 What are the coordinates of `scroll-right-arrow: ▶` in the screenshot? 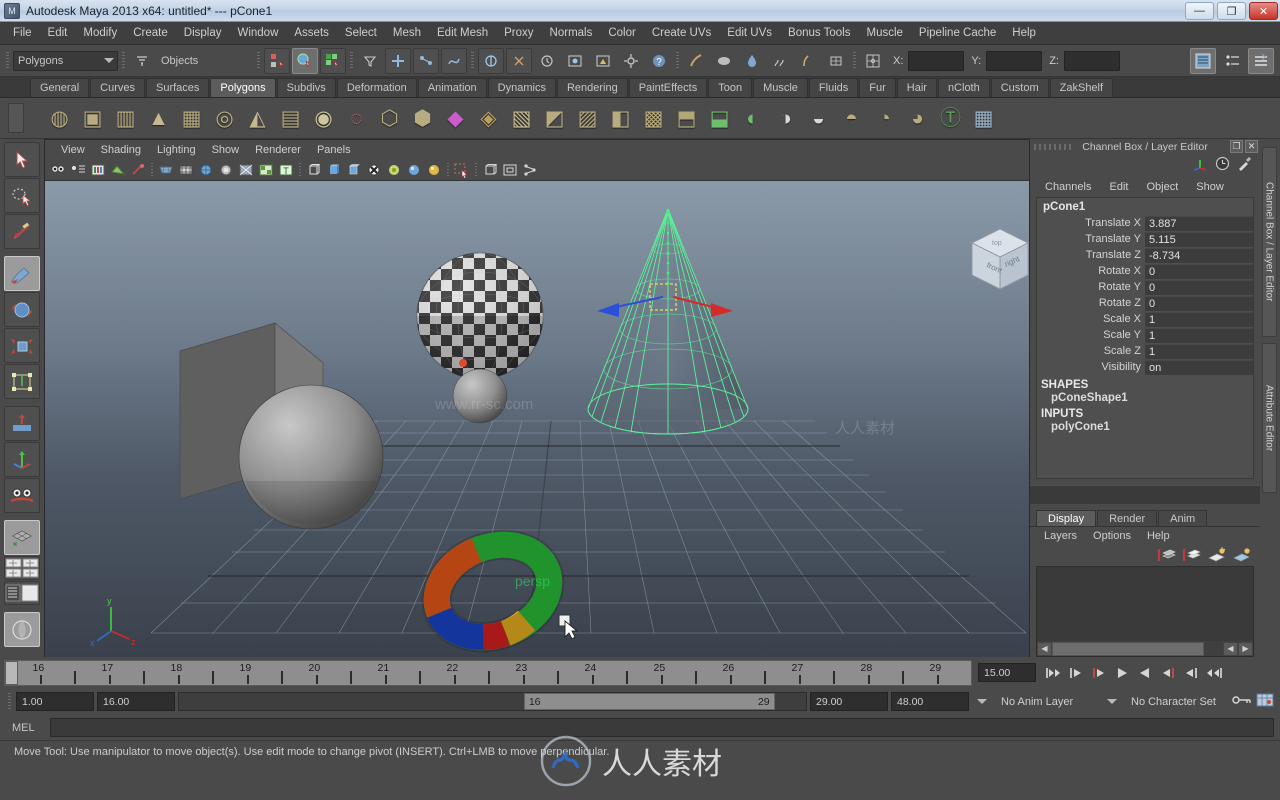 It's located at (1245, 648).